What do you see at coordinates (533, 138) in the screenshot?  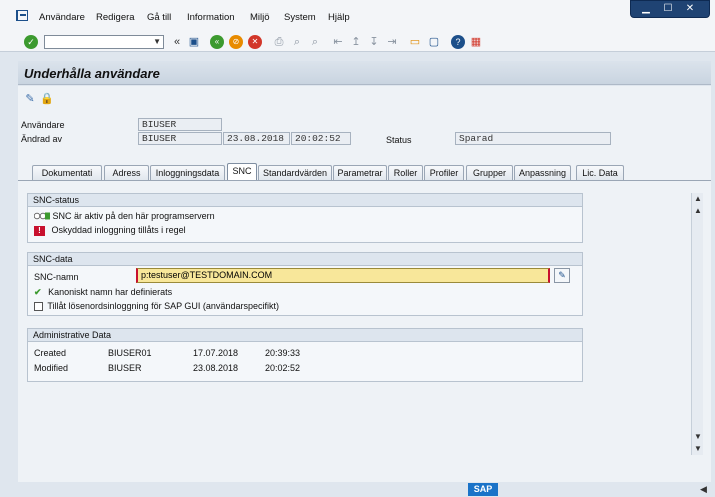 I see `status-field: Sparad` at bounding box center [533, 138].